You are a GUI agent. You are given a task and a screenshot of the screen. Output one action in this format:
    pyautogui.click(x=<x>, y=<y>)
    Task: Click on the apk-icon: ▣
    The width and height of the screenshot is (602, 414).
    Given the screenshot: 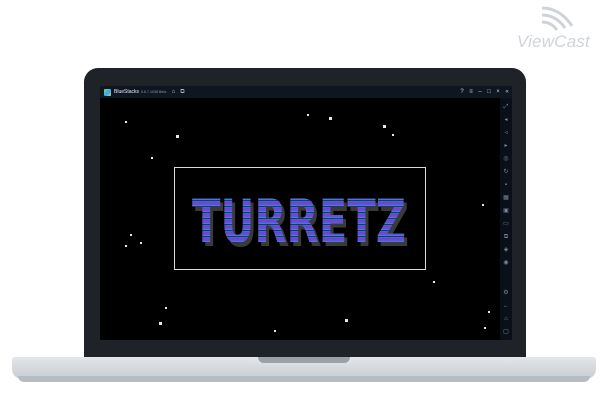 What is the action you would take?
    pyautogui.click(x=506, y=211)
    